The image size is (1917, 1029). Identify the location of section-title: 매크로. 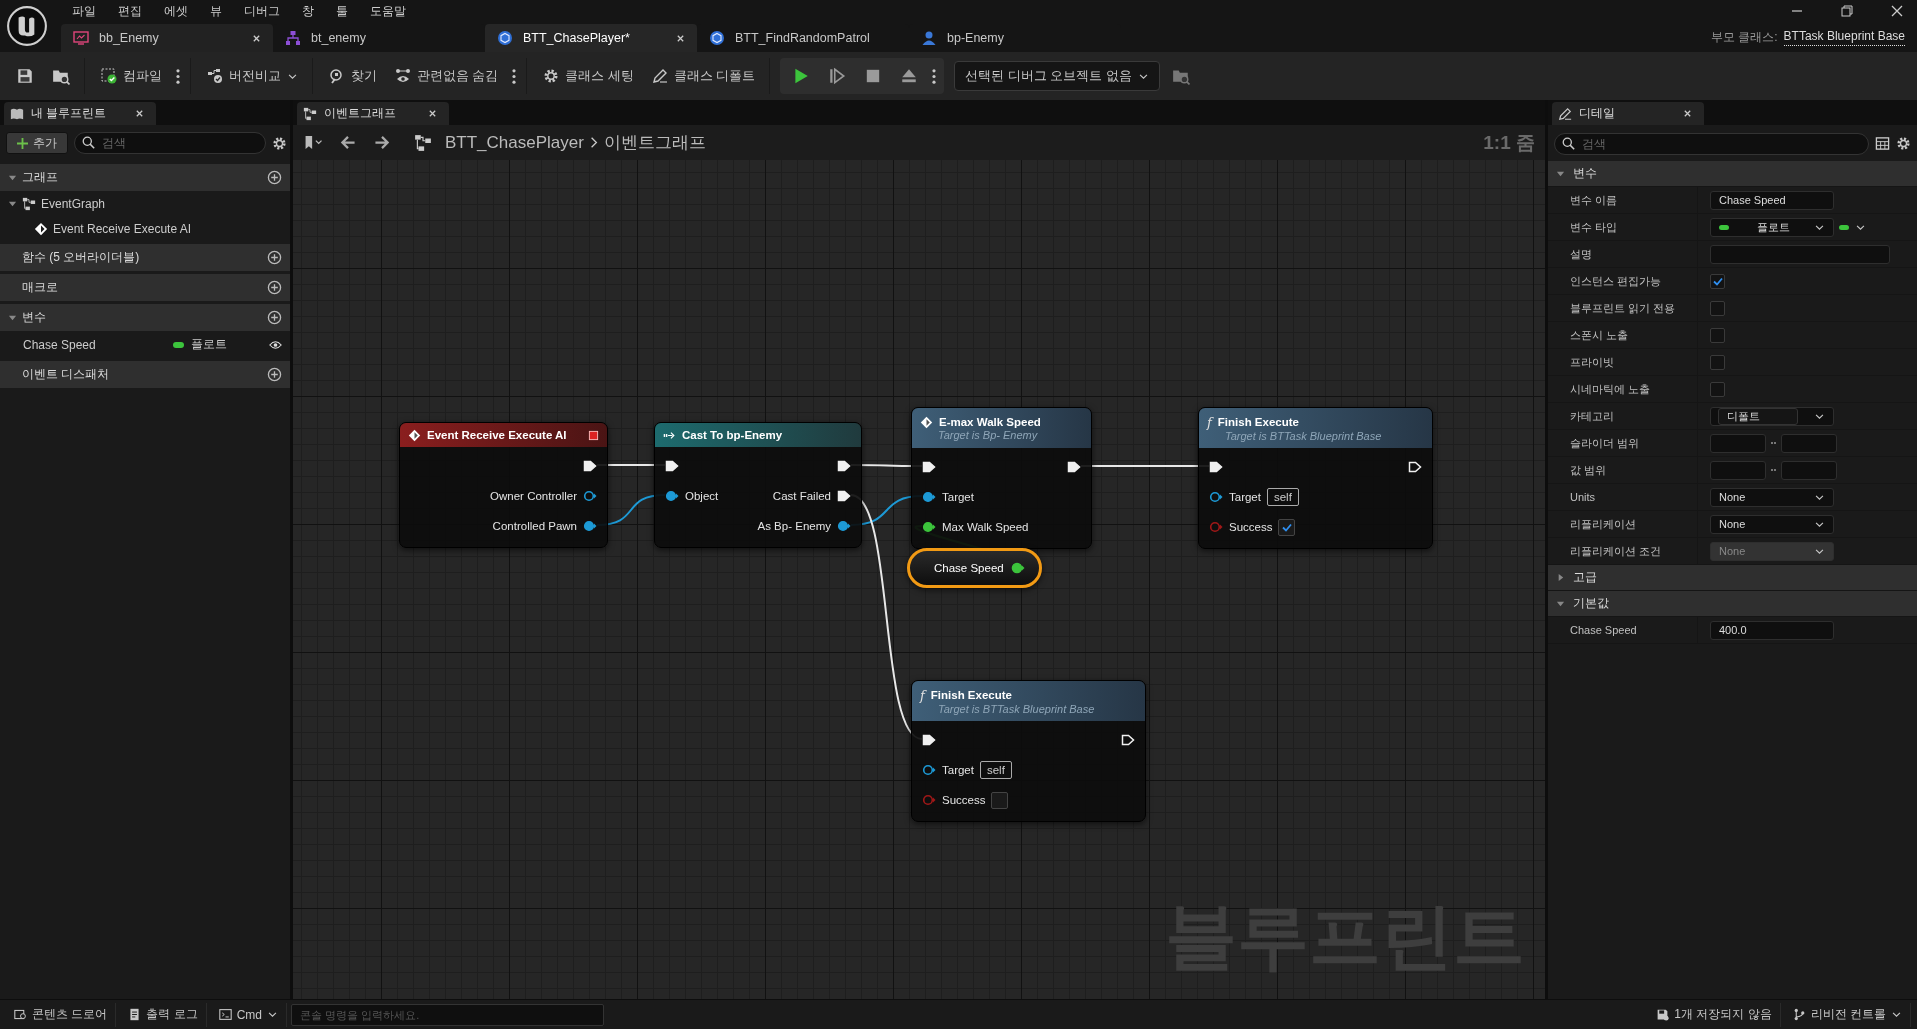
(40, 287).